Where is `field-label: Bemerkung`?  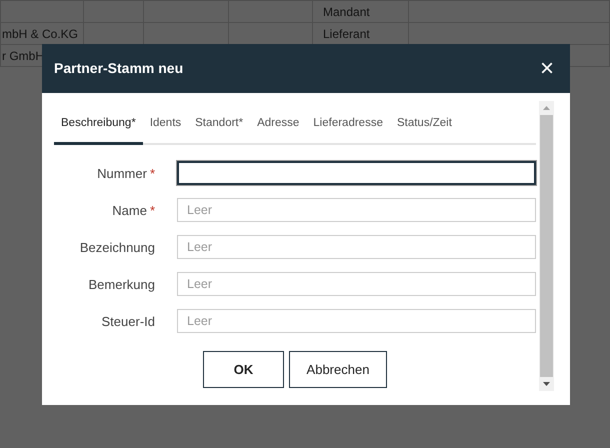
field-label: Bemerkung is located at coordinates (121, 285).